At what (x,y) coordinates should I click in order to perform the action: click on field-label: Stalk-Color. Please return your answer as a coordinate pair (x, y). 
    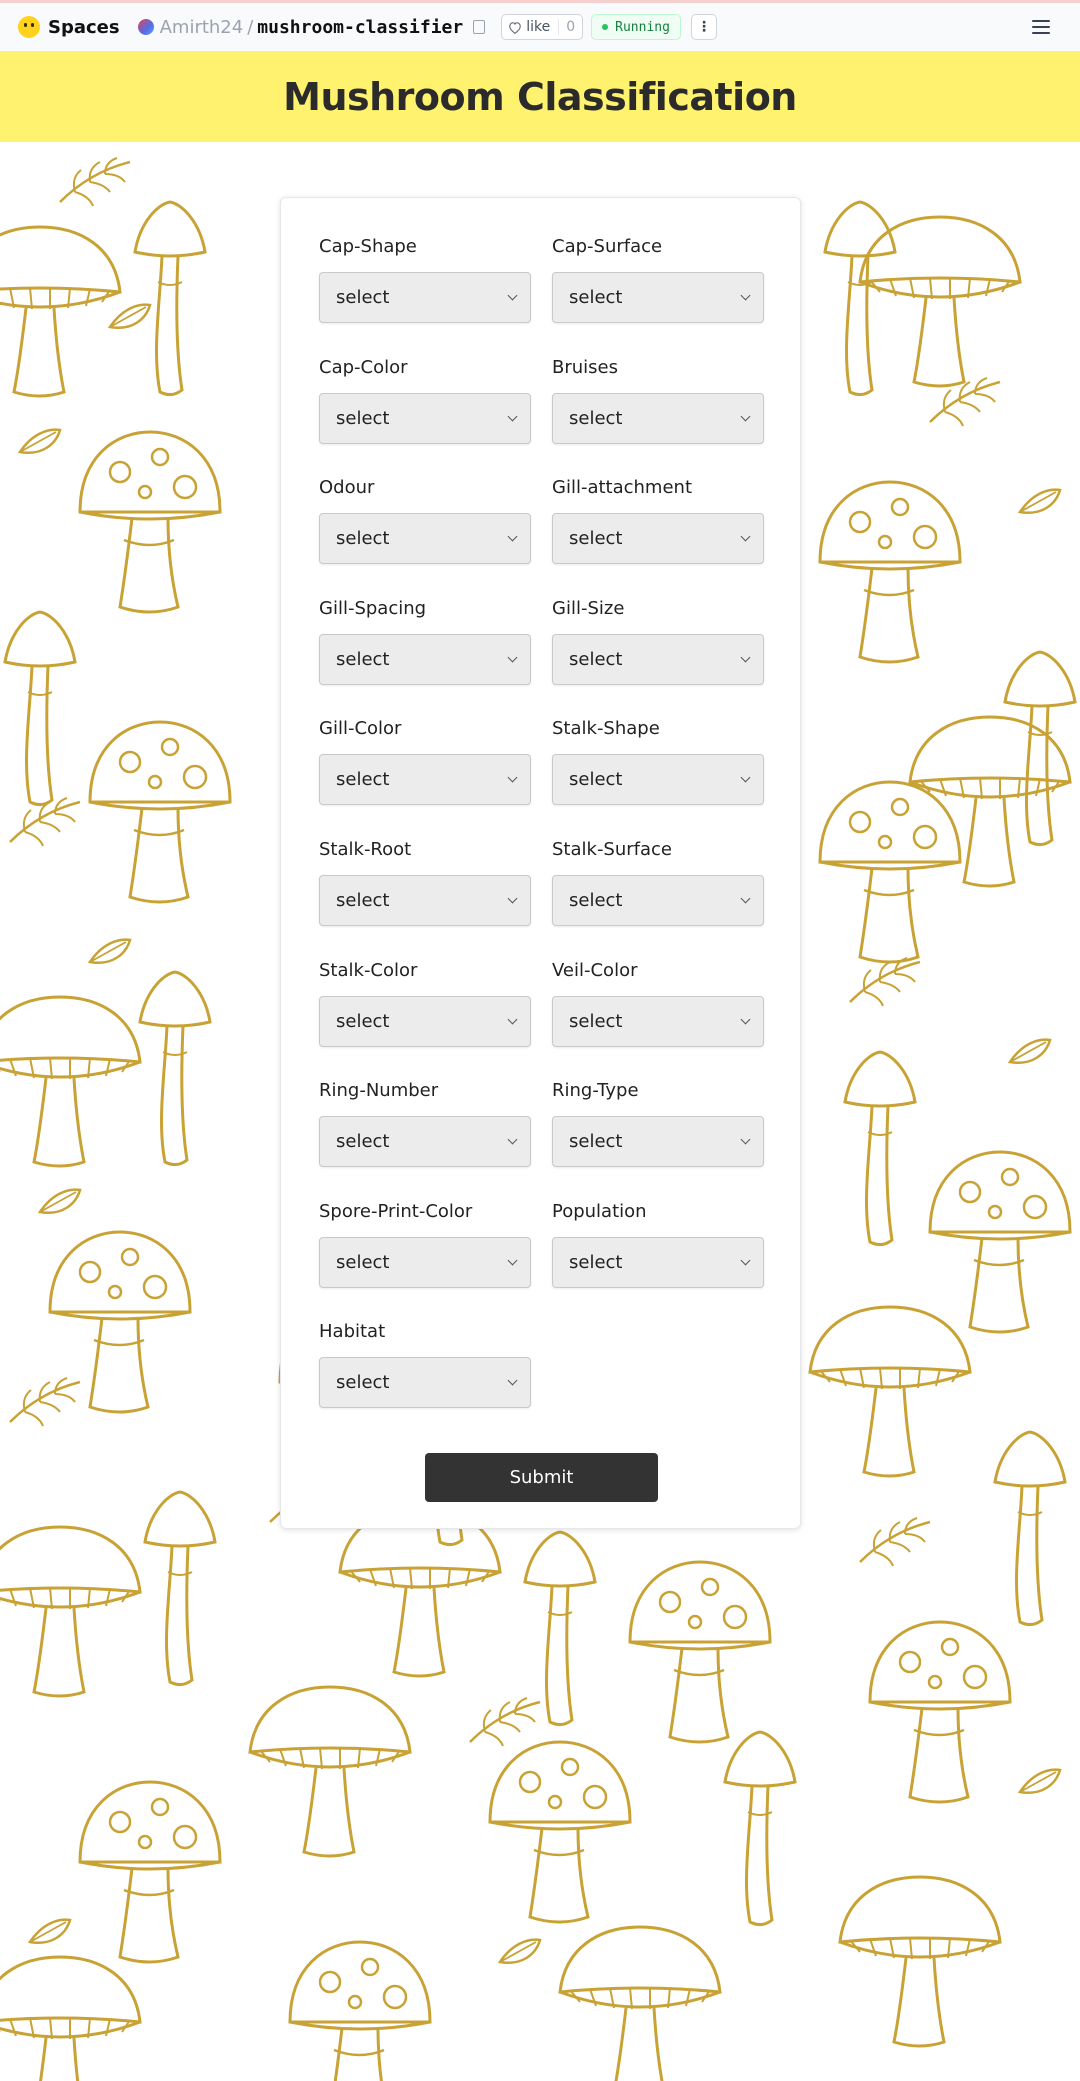
    Looking at the image, I should click on (368, 970).